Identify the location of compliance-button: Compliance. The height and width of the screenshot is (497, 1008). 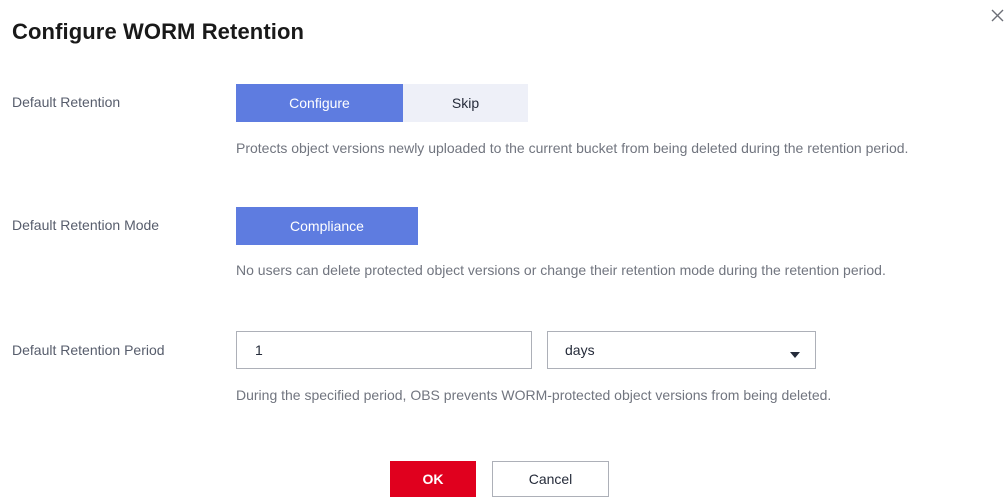
(327, 226).